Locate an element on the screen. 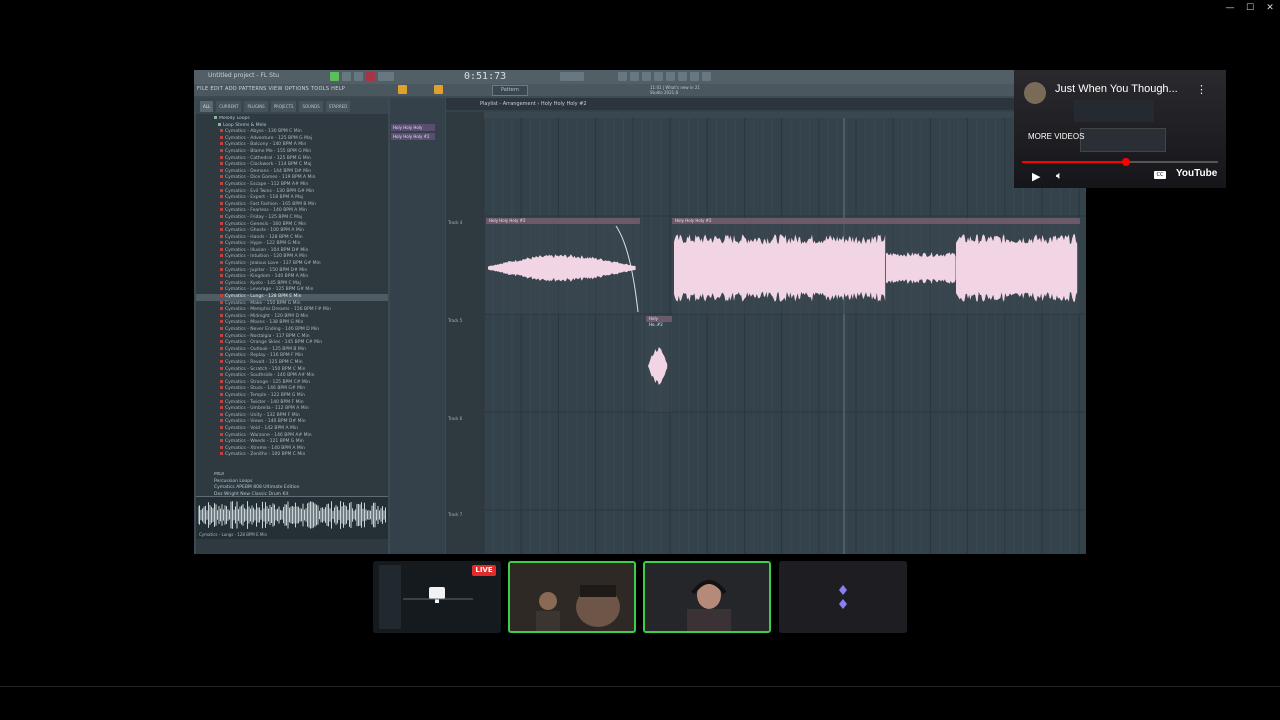 This screenshot has width=1280, height=720. more-options-icon: ⋮ is located at coordinates (1201, 89).